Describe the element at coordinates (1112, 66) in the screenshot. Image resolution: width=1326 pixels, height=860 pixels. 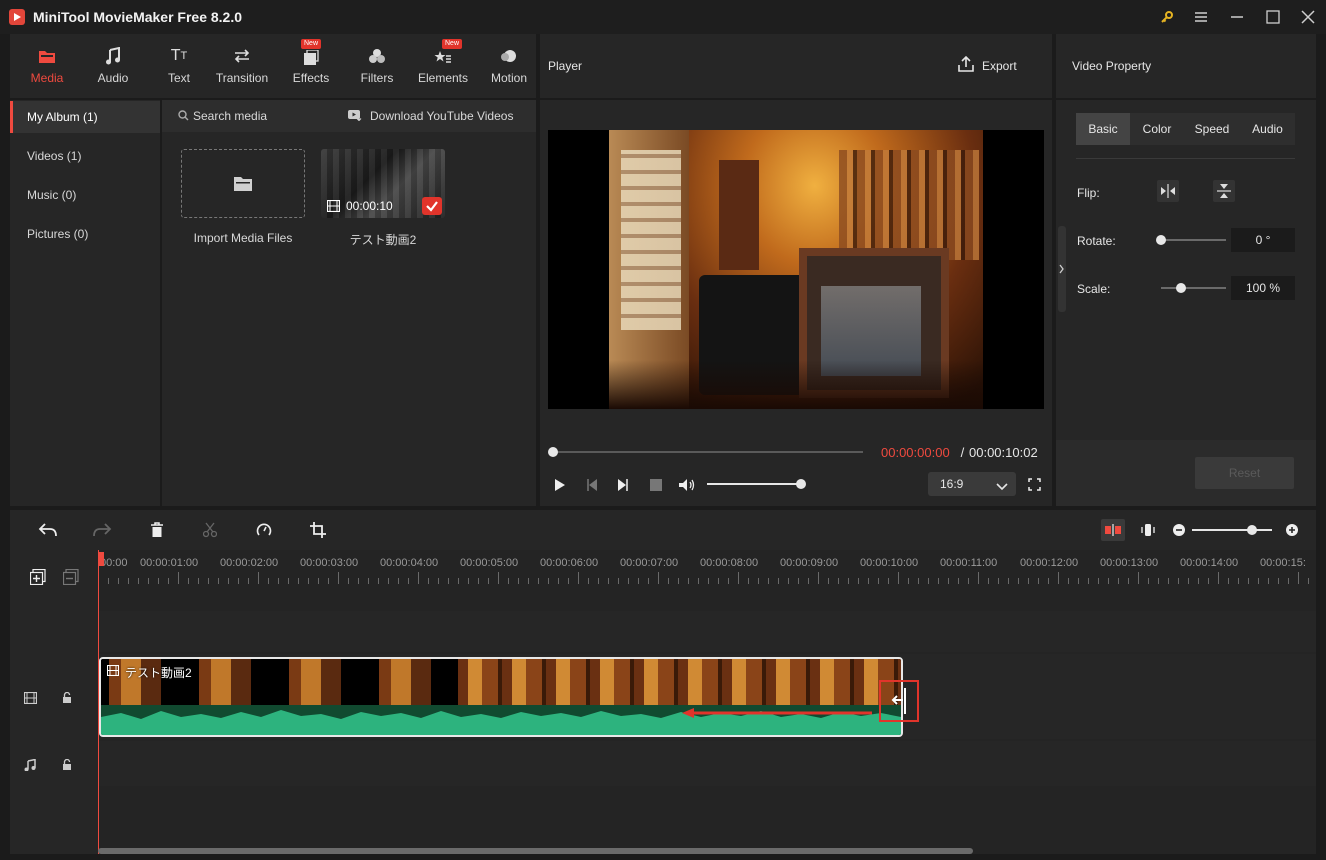
I see `property-title: Video Property` at that location.